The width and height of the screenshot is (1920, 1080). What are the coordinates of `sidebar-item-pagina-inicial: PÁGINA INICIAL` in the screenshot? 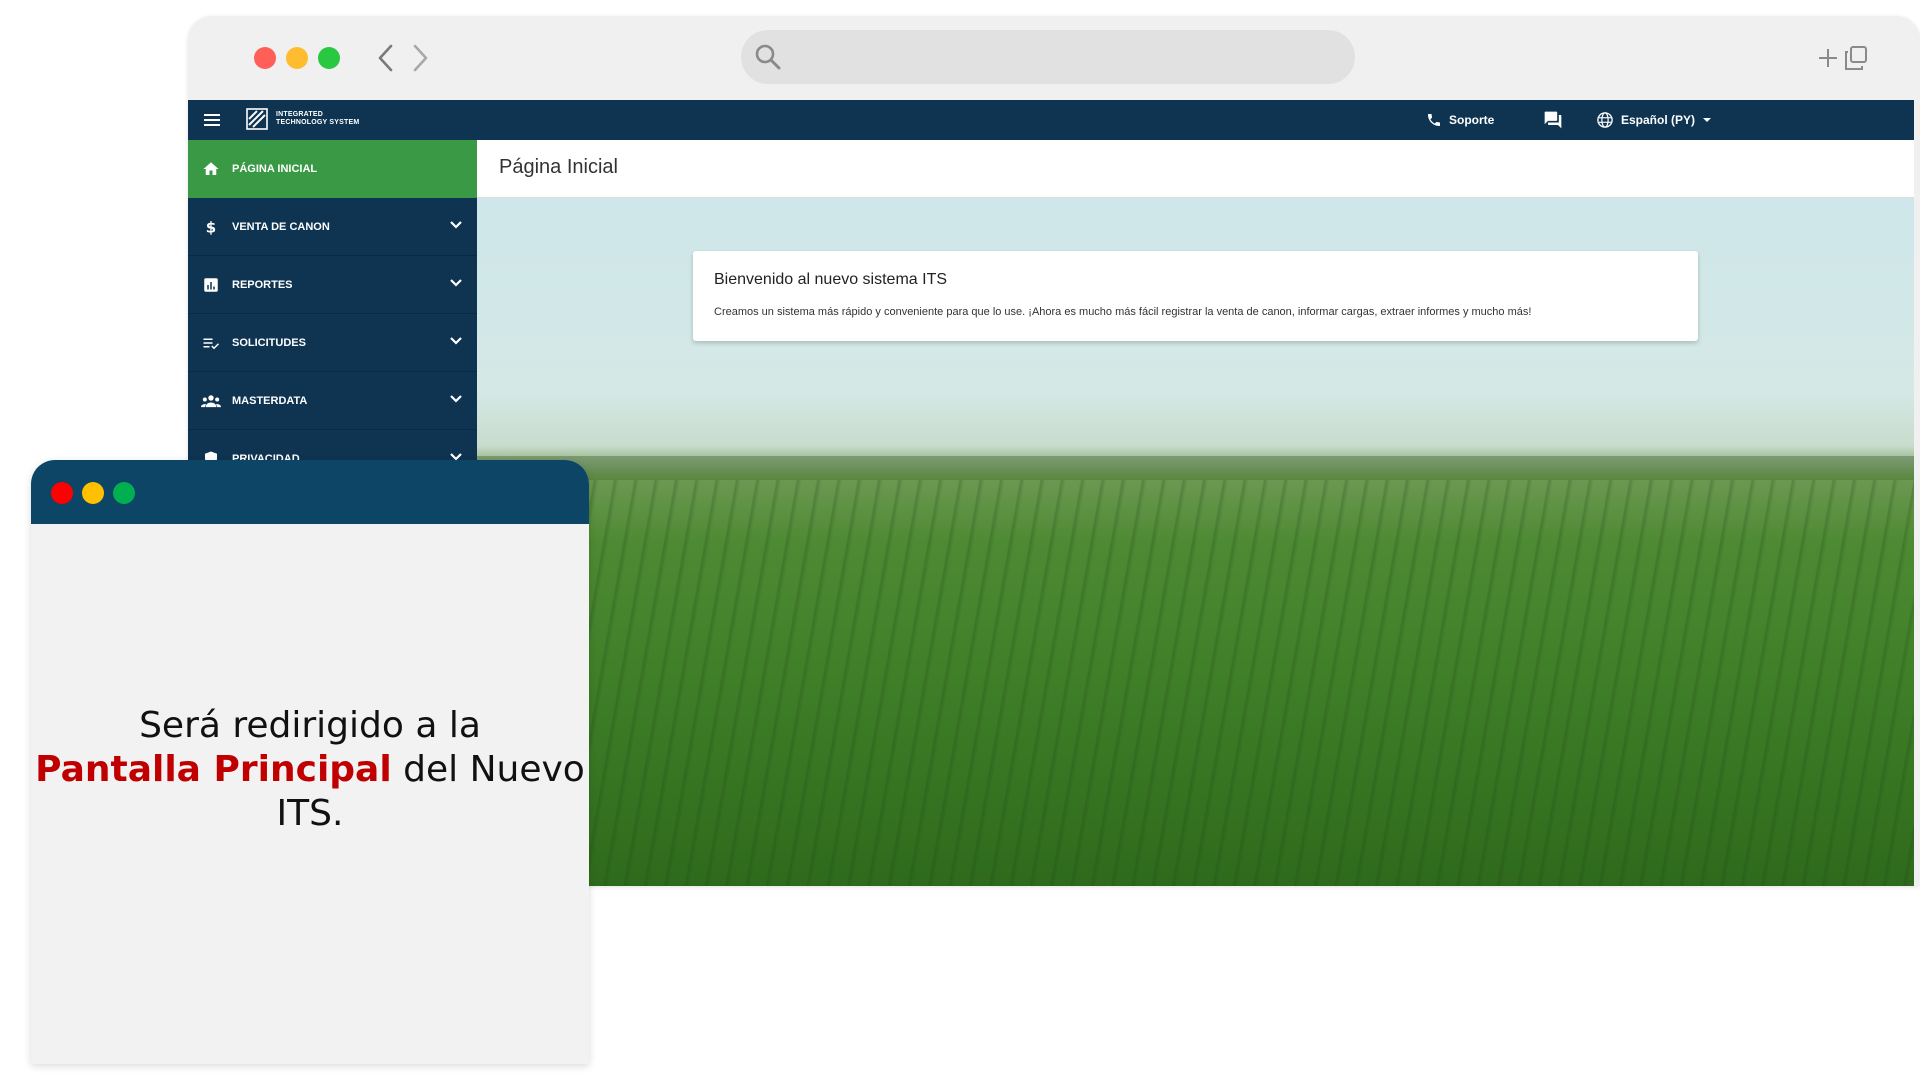 It's located at (332, 169).